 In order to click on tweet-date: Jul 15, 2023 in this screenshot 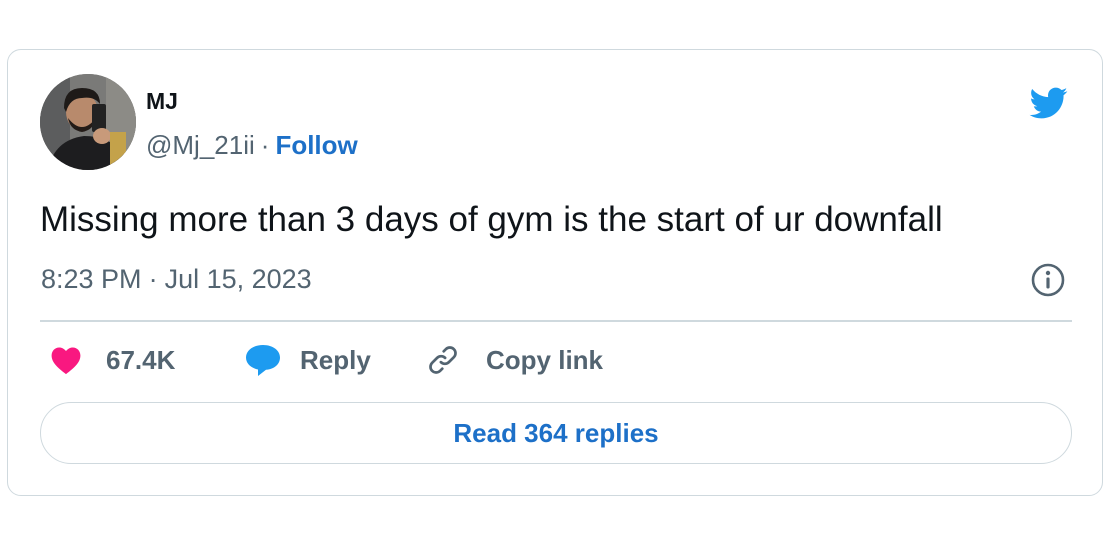, I will do `click(238, 279)`.